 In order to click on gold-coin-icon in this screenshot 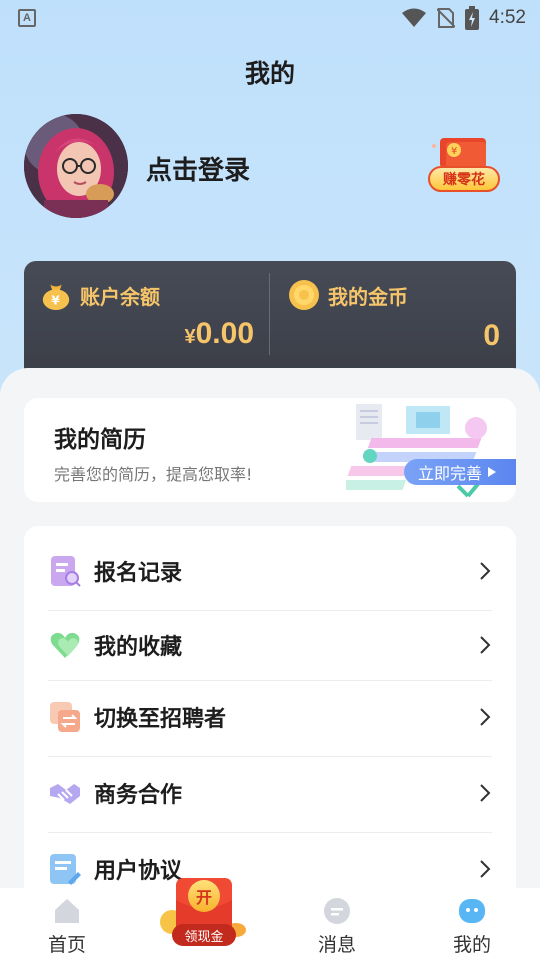, I will do `click(304, 295)`.